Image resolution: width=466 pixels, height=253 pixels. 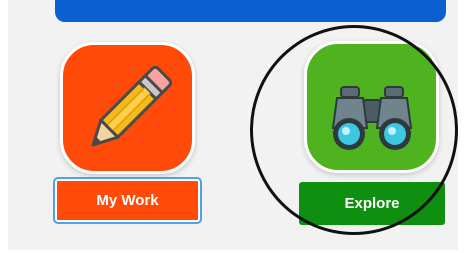 What do you see at coordinates (127, 200) in the screenshot?
I see `my-work-button: My Work` at bounding box center [127, 200].